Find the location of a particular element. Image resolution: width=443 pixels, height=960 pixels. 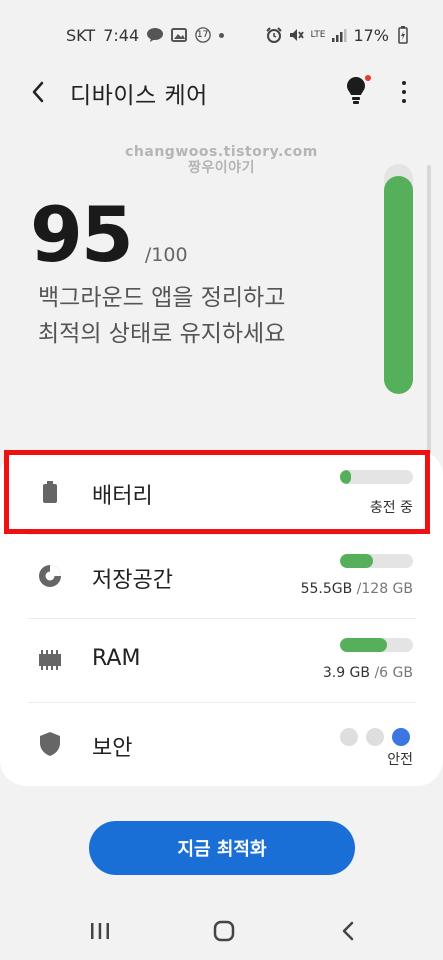

optimize-now-button: 지금 최적화 is located at coordinates (222, 848).